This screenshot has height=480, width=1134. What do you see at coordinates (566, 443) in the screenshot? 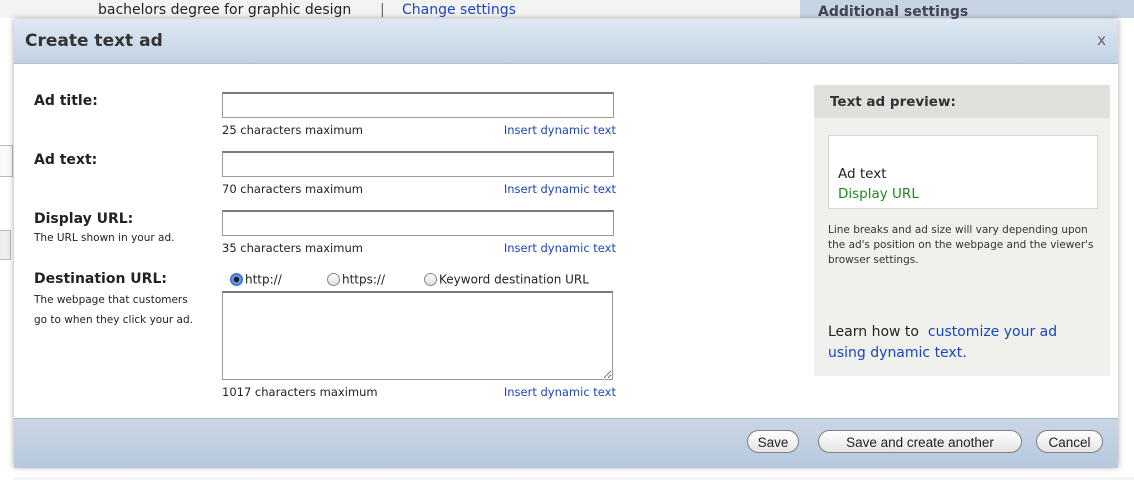
I see `dialog-footer: Save Save and create another Cancel` at bounding box center [566, 443].